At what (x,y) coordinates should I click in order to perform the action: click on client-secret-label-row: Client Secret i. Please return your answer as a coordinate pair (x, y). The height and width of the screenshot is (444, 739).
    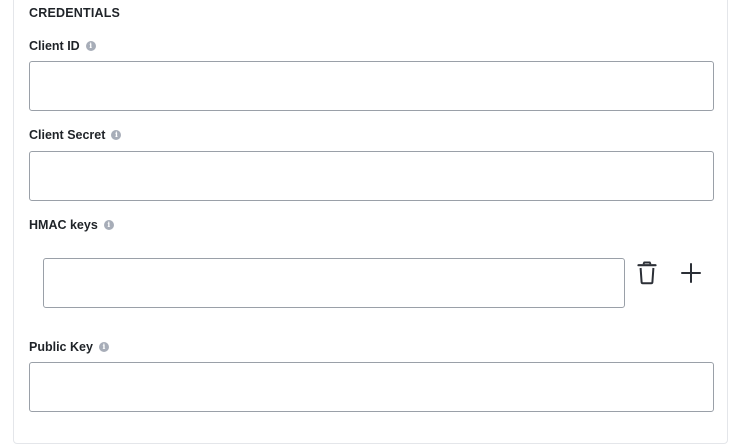
    Looking at the image, I should click on (75, 135).